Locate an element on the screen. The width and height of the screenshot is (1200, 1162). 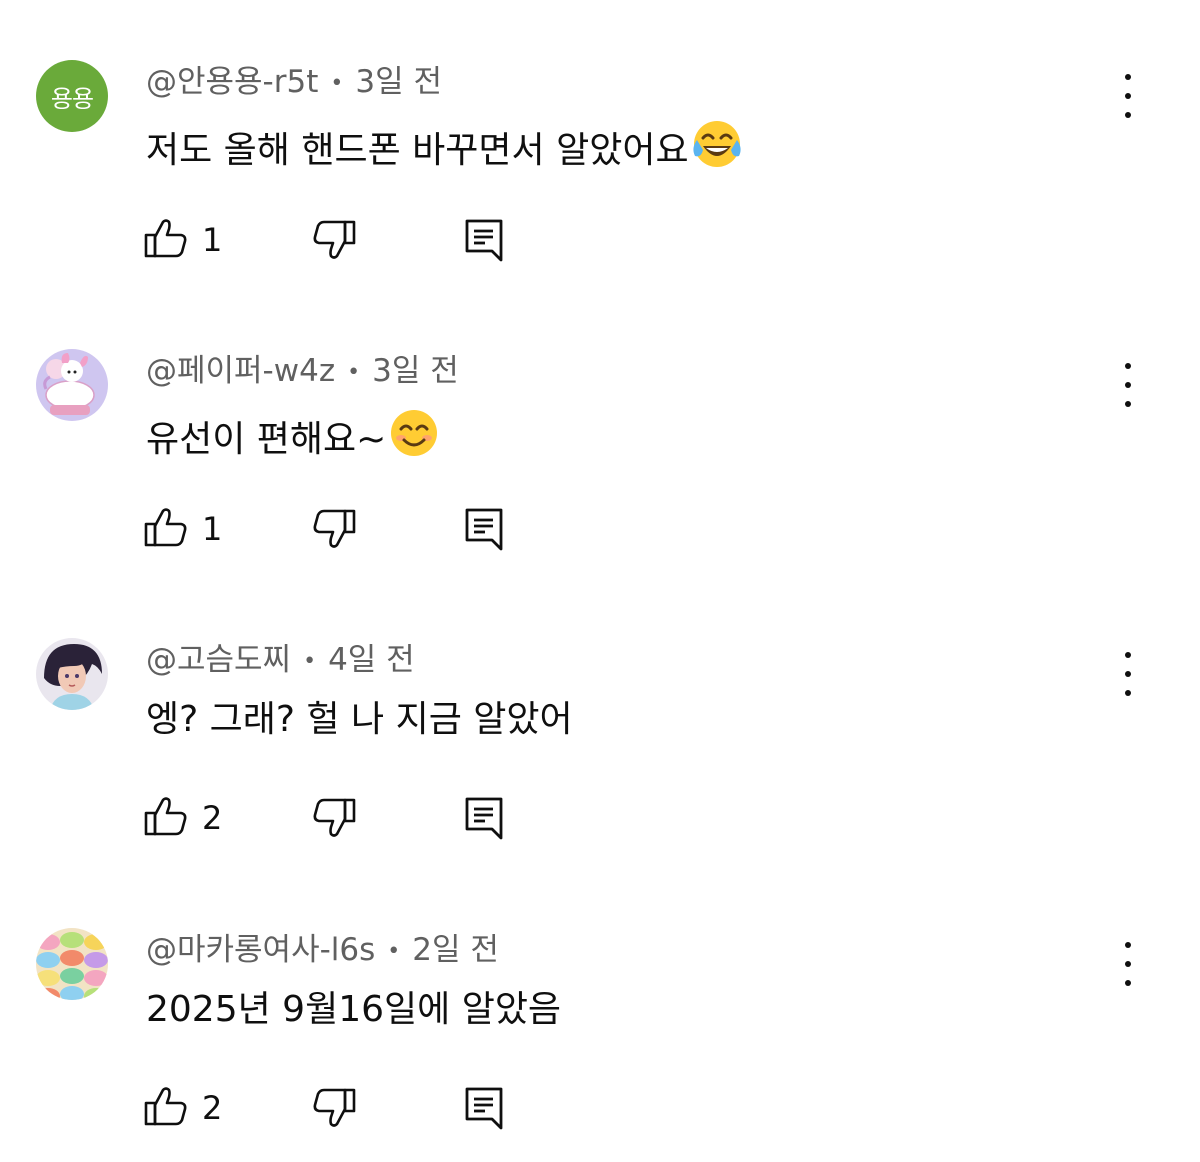
comment-text: 엥? 그래? 헐 나 지금 알았어 is located at coordinates (359, 720).